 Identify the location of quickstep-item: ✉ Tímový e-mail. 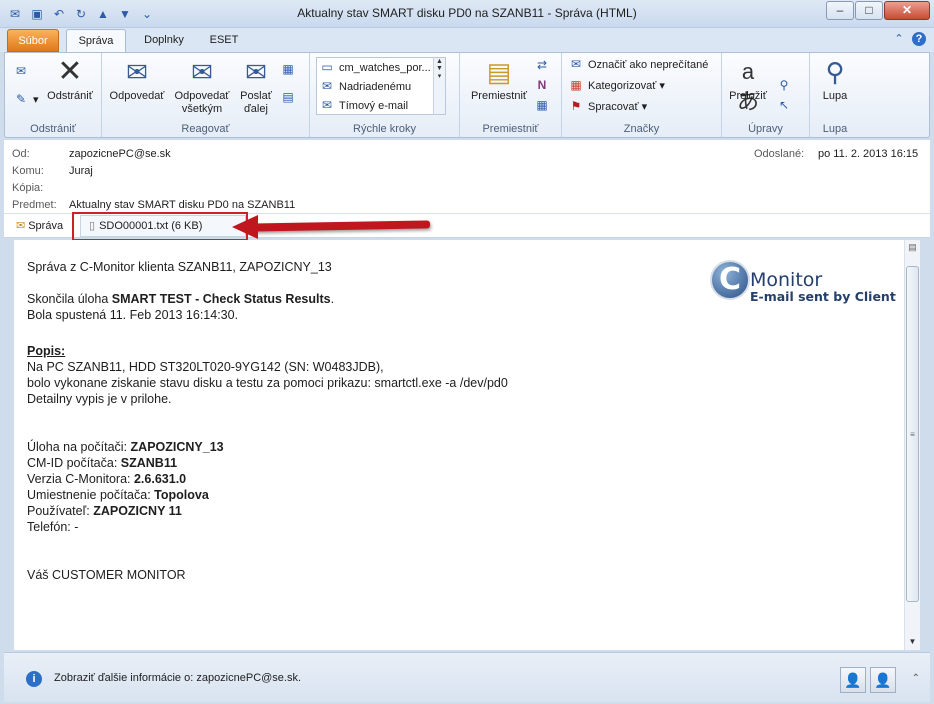
(363, 106).